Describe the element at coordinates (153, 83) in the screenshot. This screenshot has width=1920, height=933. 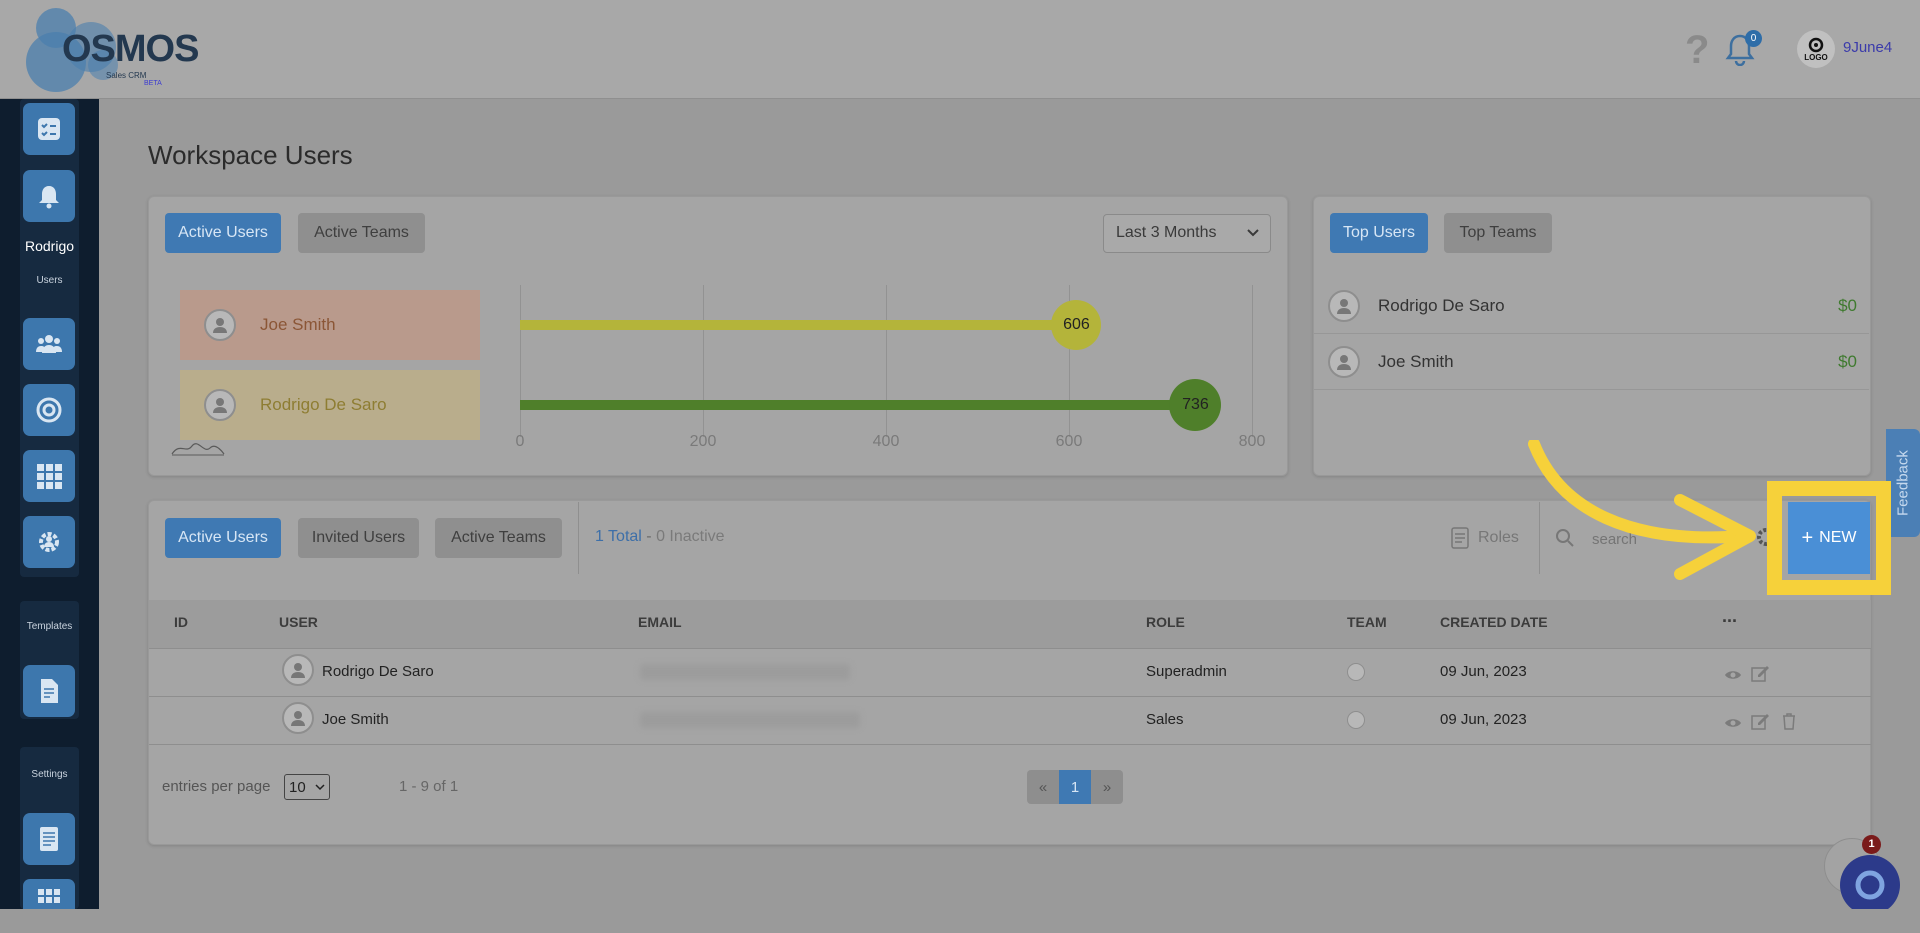
I see `logo-beta: BETA` at that location.